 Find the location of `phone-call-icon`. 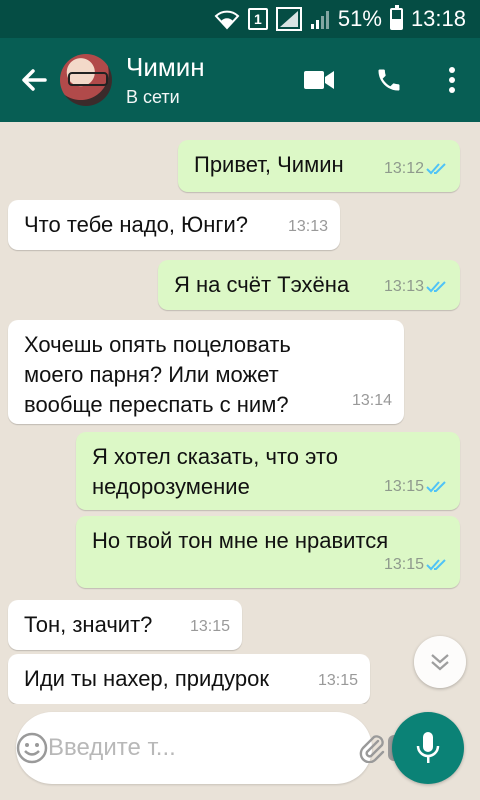

phone-call-icon is located at coordinates (389, 80).